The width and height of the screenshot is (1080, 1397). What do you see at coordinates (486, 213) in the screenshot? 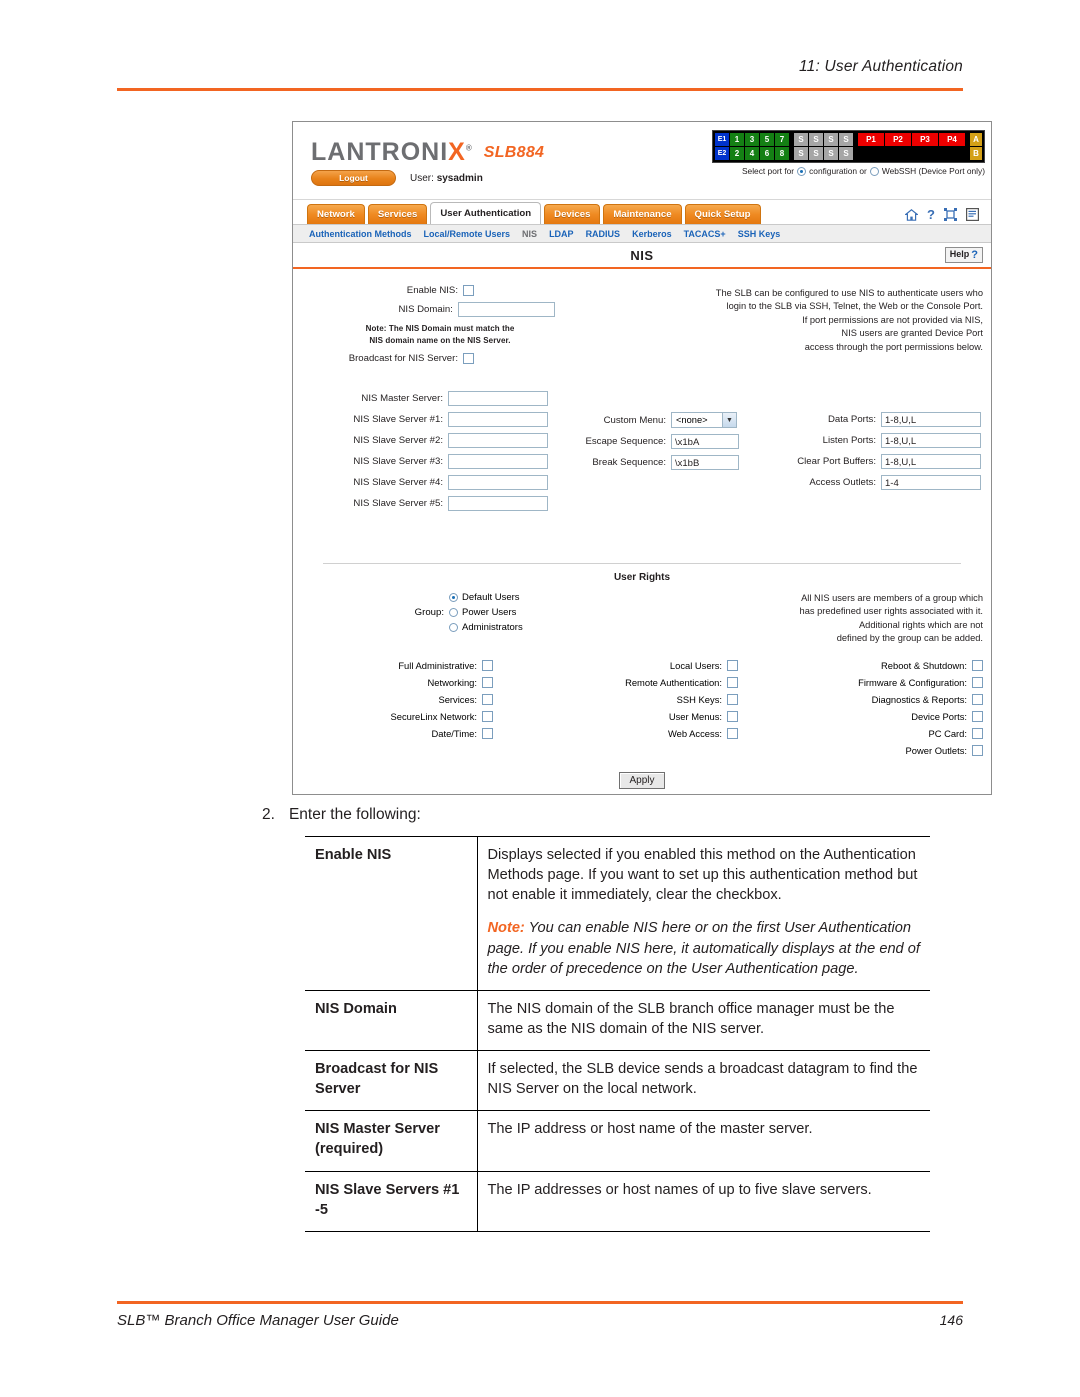
I see `tab-user-authentication: User Authentication` at bounding box center [486, 213].